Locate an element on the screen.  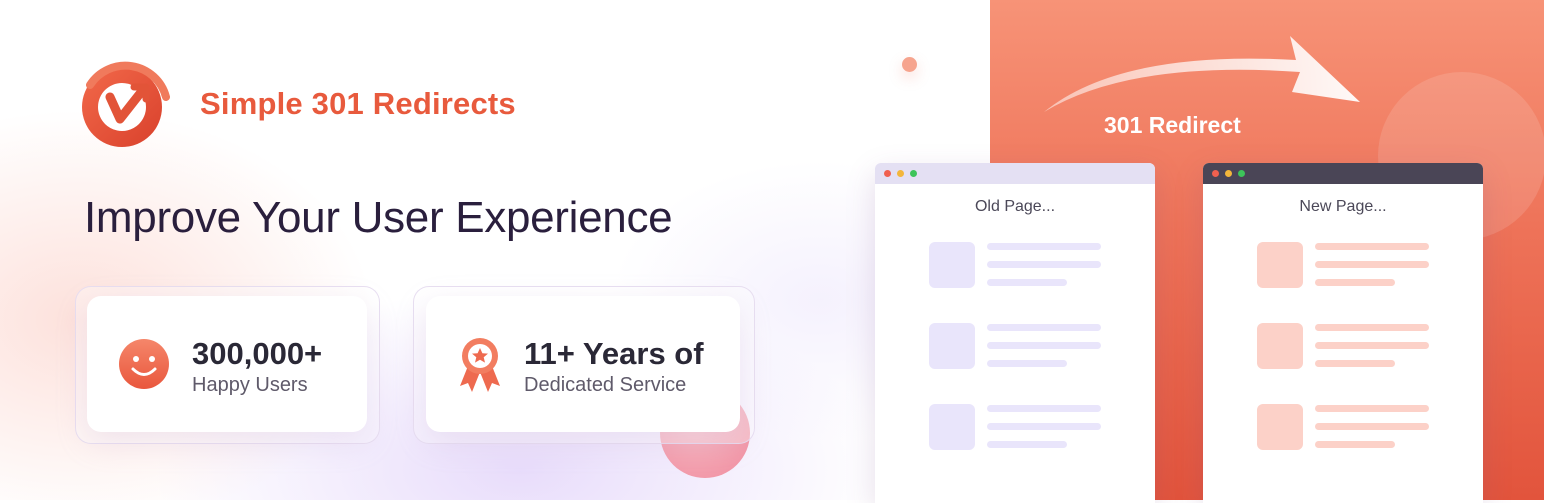
stat-label: Dedicated Service is located at coordinates (605, 385).